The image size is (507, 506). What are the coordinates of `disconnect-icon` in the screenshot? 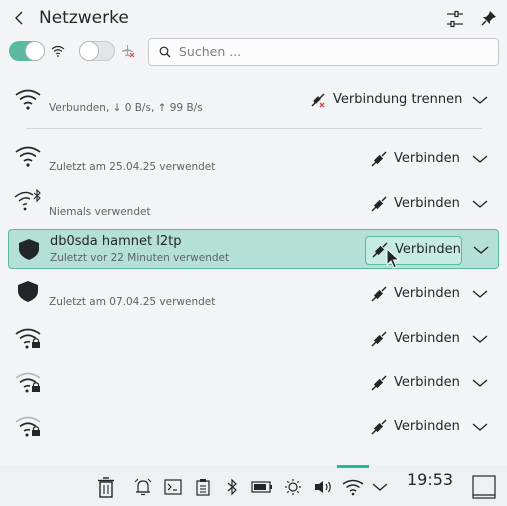 It's located at (318, 100).